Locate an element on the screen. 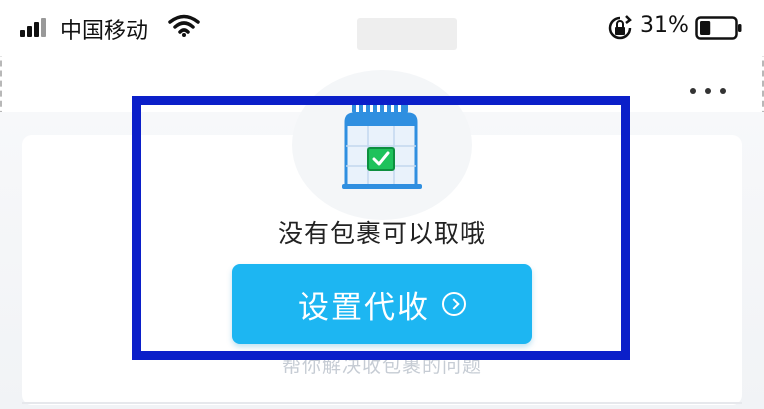 This screenshot has height=409, width=764. empty-state-message: 没有包裹可以取哦 is located at coordinates (381, 233).